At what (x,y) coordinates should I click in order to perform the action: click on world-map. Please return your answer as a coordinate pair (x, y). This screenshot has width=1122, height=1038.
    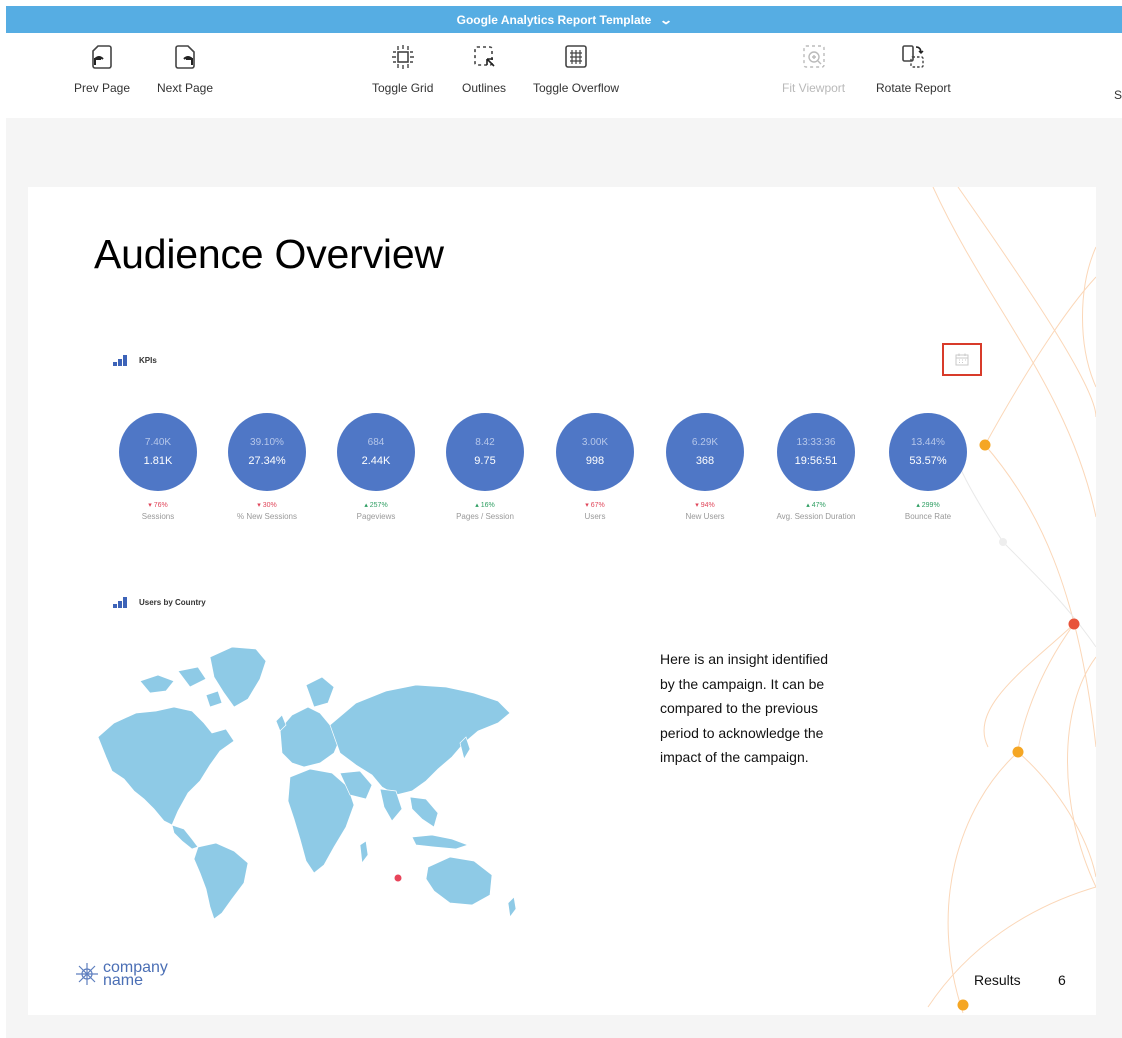
    Looking at the image, I should click on (309, 781).